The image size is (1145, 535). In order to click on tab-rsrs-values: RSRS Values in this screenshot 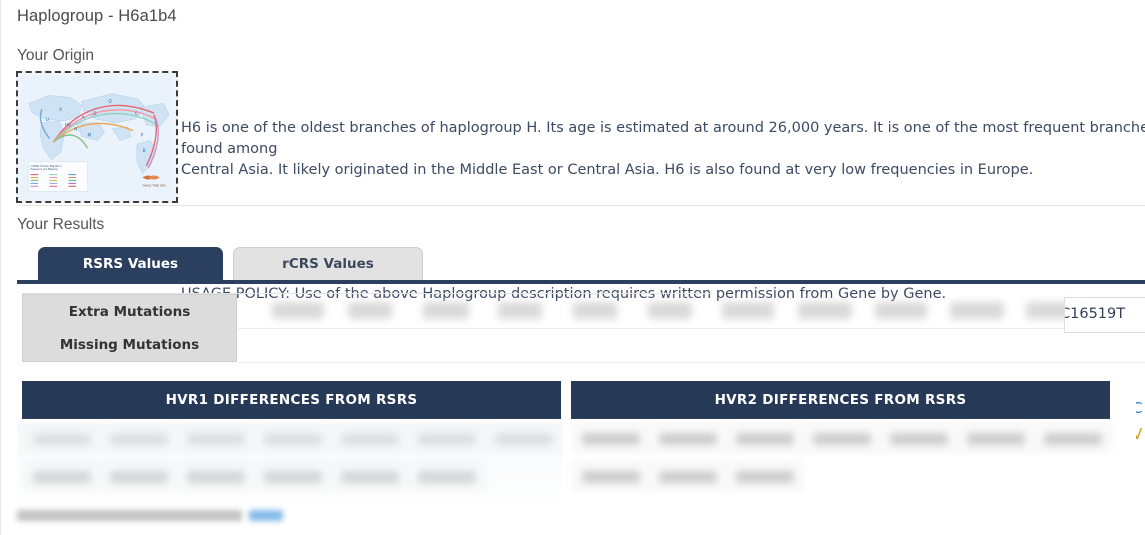, I will do `click(130, 263)`.